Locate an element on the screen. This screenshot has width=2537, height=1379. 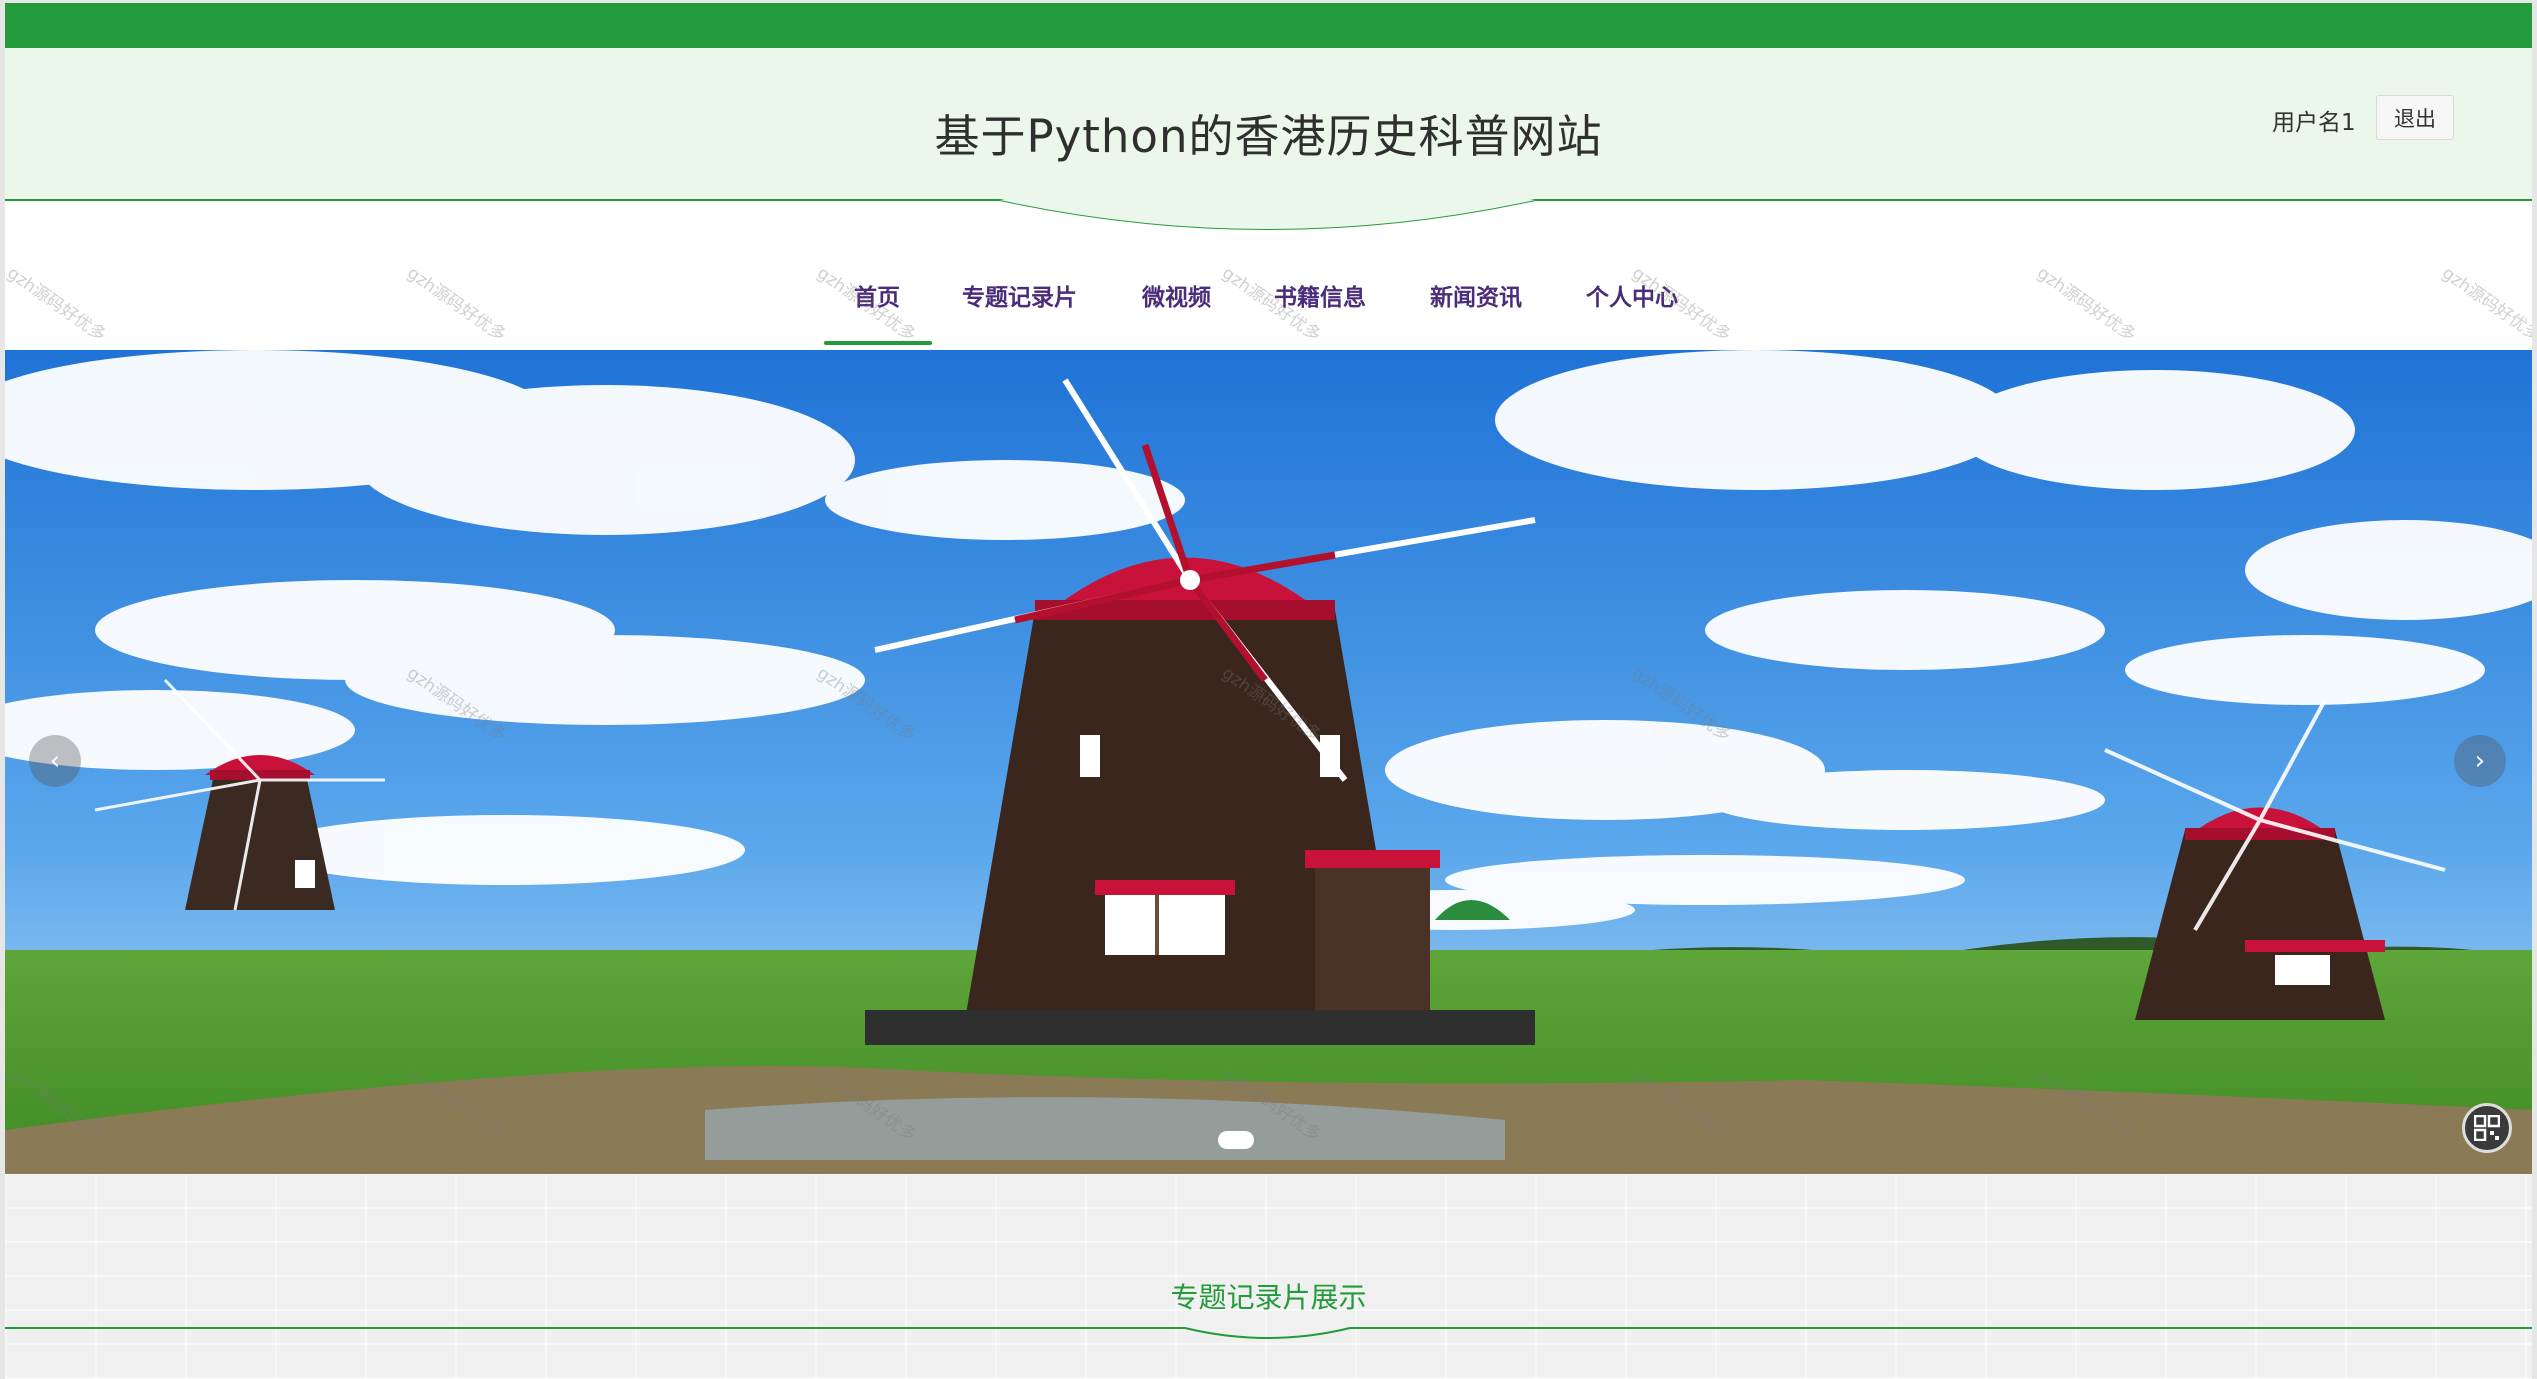
nav-active-indicator is located at coordinates (878, 343).